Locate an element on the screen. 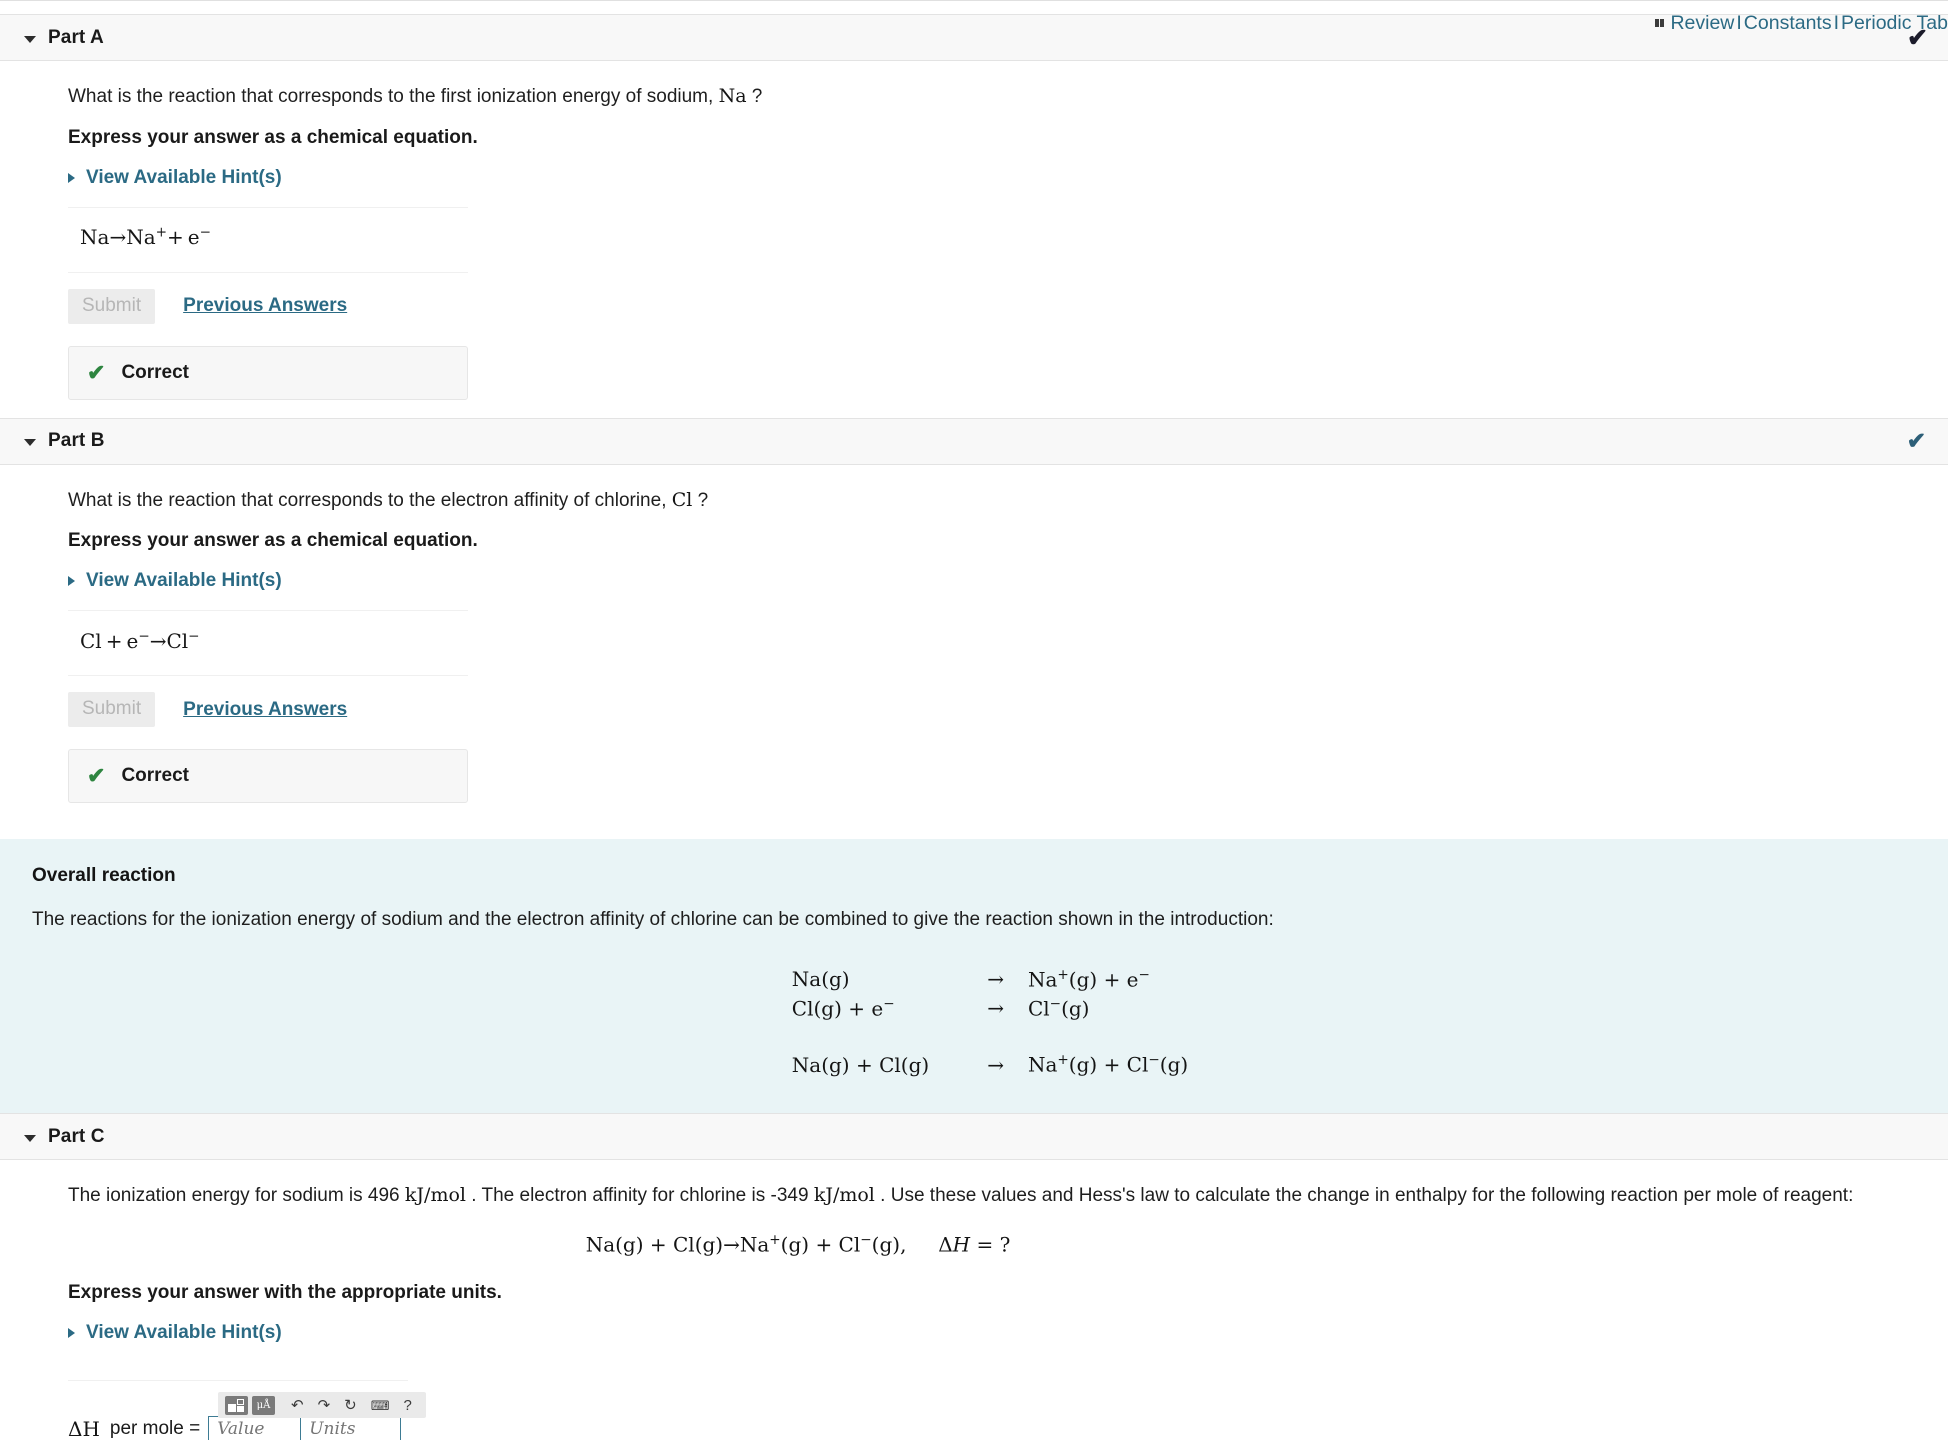 The width and height of the screenshot is (1948, 1440). math-input-toolbar: μÅ ↶ ↷ ↻ ⌨ ? is located at coordinates (322, 1405).